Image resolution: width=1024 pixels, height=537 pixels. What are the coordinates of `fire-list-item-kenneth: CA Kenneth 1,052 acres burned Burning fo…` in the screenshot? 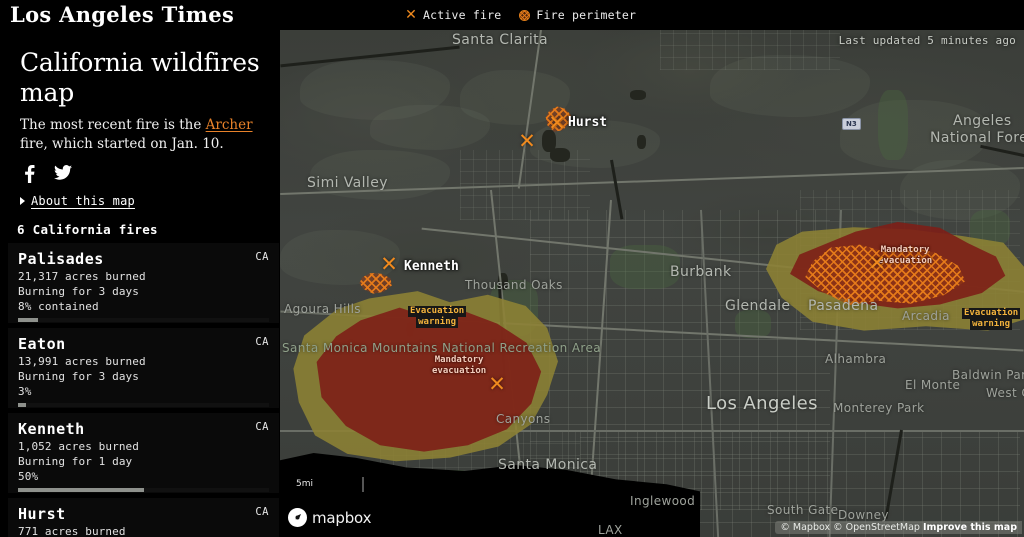 It's located at (143, 453).